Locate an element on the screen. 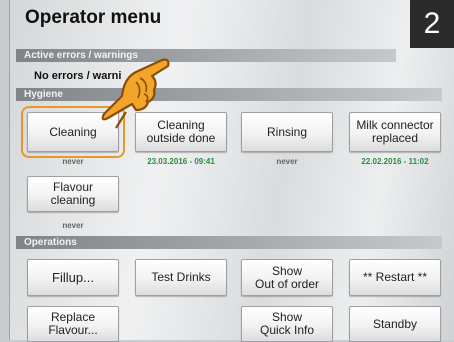 This screenshot has height=342, width=454. standby-button: Standby is located at coordinates (395, 324).